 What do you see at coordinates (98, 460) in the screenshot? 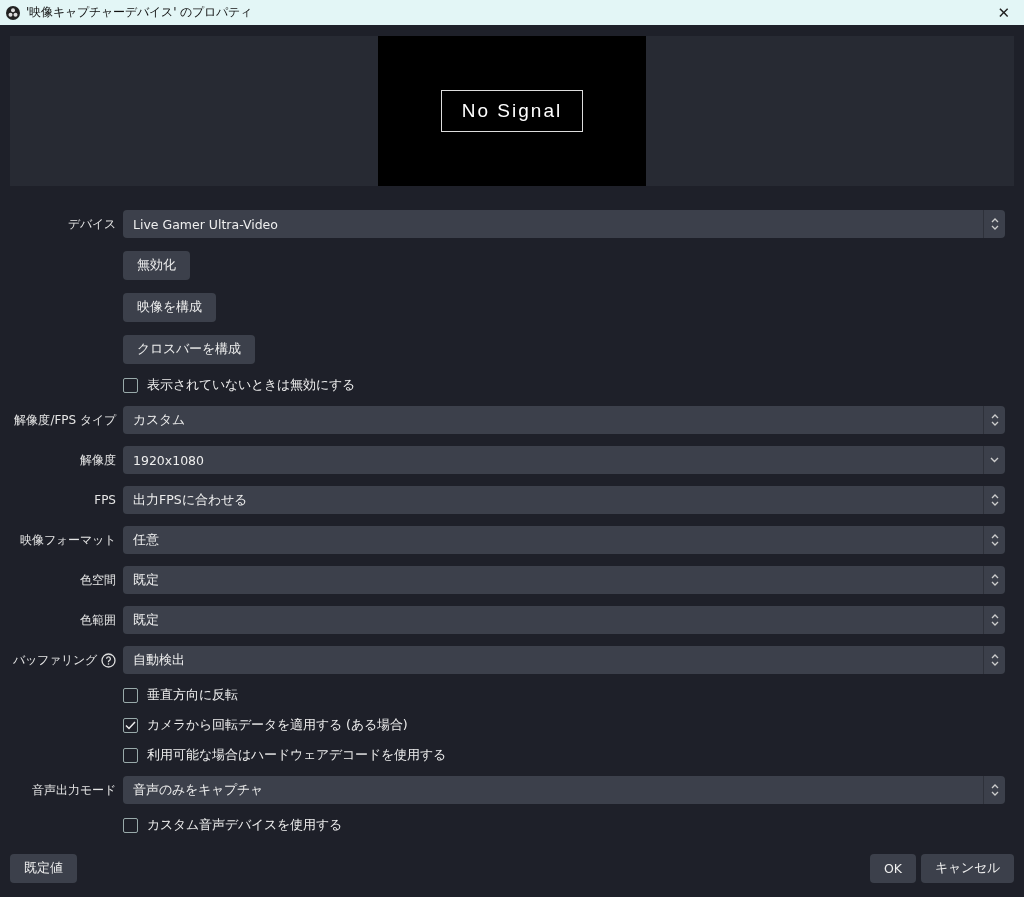
I see `field-label: 解像度` at bounding box center [98, 460].